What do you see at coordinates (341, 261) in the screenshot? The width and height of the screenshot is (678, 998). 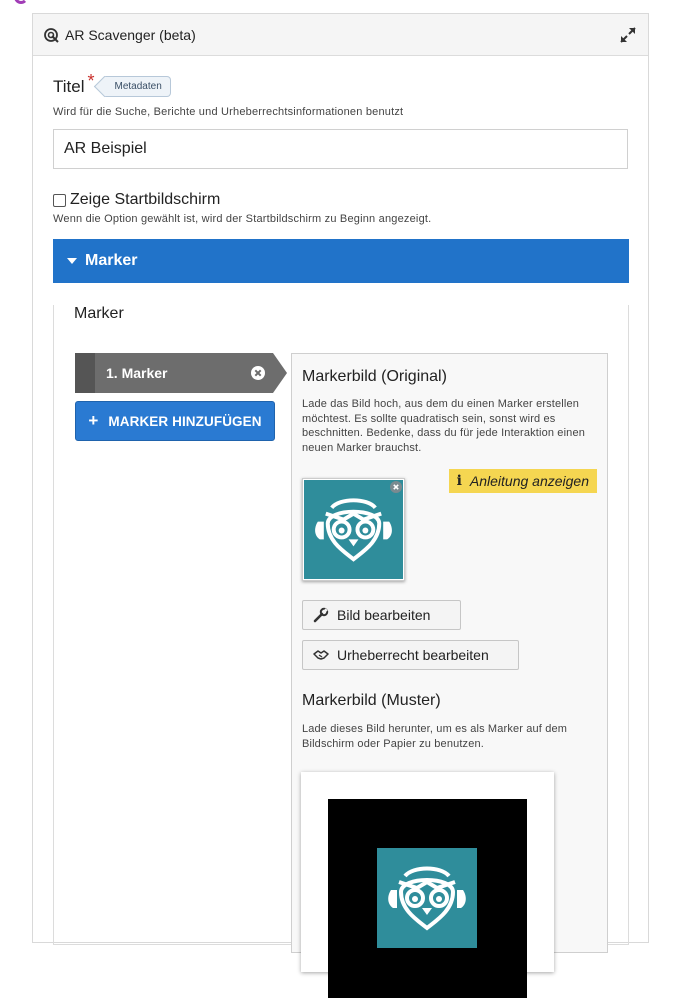 I see `marker-group-header: Marker` at bounding box center [341, 261].